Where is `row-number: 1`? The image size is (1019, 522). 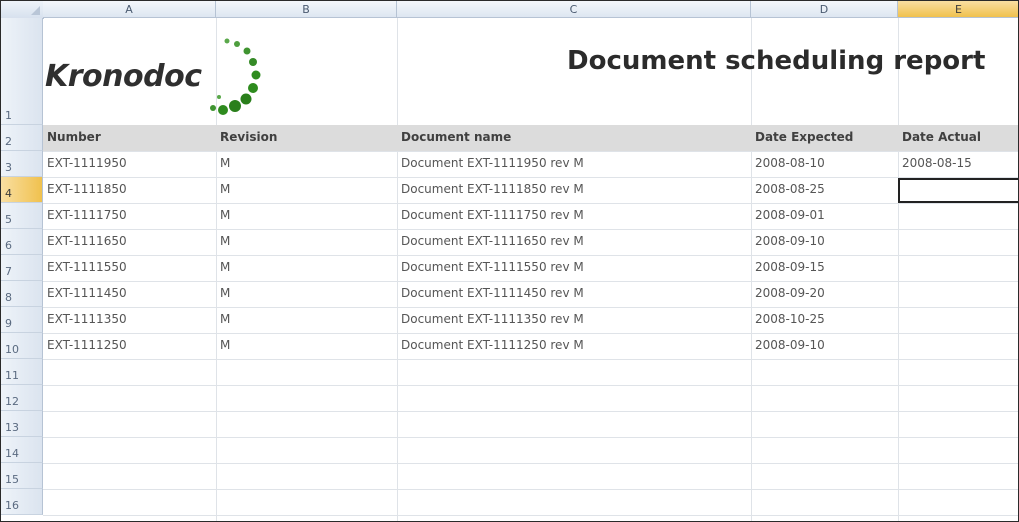 row-number: 1 is located at coordinates (8, 115).